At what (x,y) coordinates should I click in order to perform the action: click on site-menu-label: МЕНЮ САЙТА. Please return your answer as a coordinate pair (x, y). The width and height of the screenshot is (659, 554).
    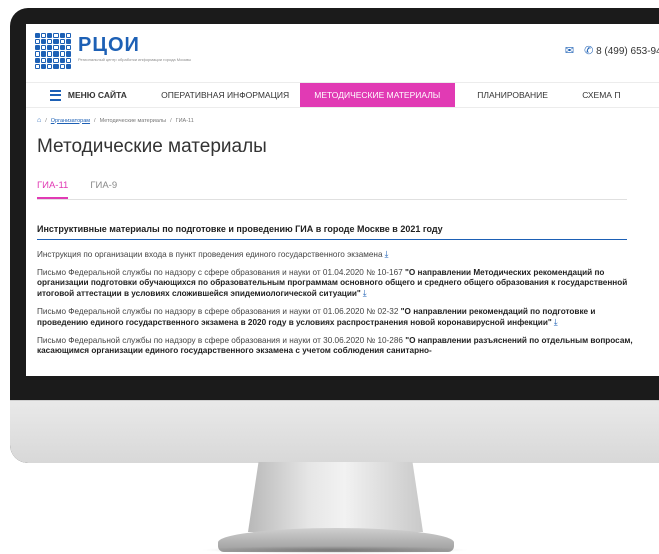
    Looking at the image, I should click on (97, 95).